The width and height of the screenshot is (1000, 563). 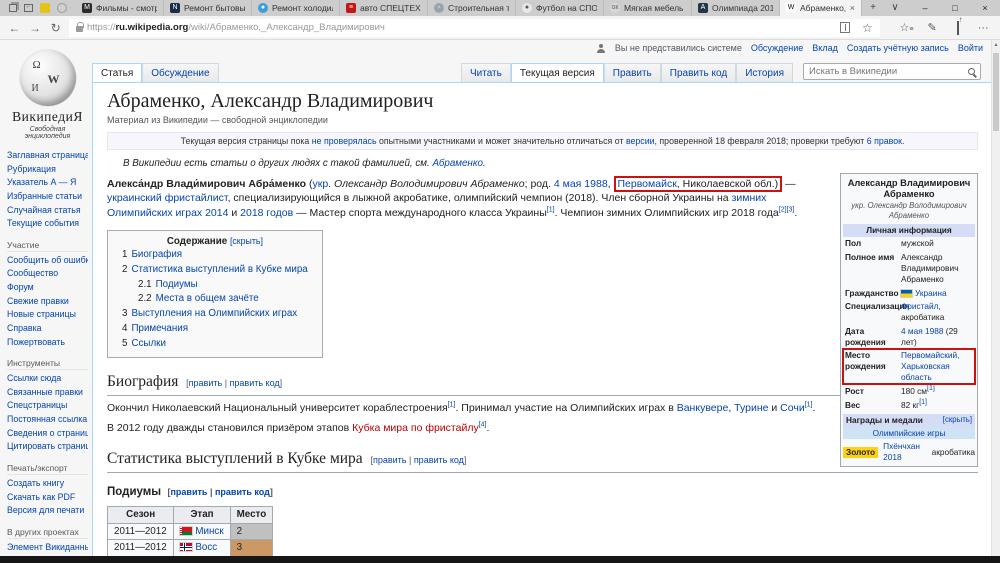 What do you see at coordinates (703, 408) in the screenshot?
I see `vancouver-link: Ванкувере` at bounding box center [703, 408].